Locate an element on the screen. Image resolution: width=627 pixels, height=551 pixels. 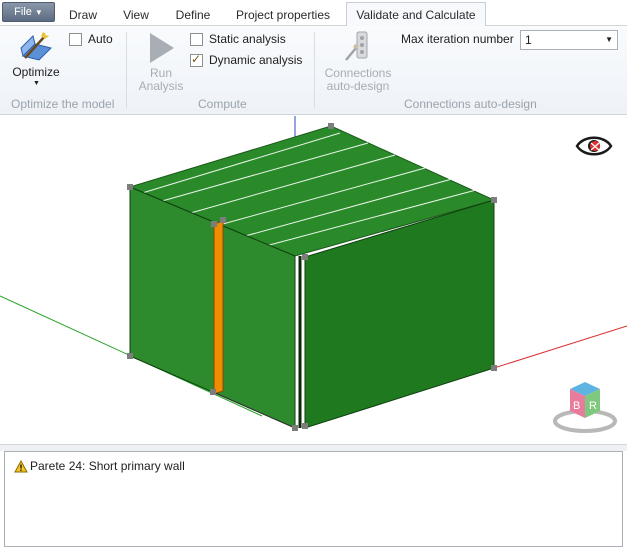
group-label-optimize: Optimize the model is located at coordinates (63, 104).